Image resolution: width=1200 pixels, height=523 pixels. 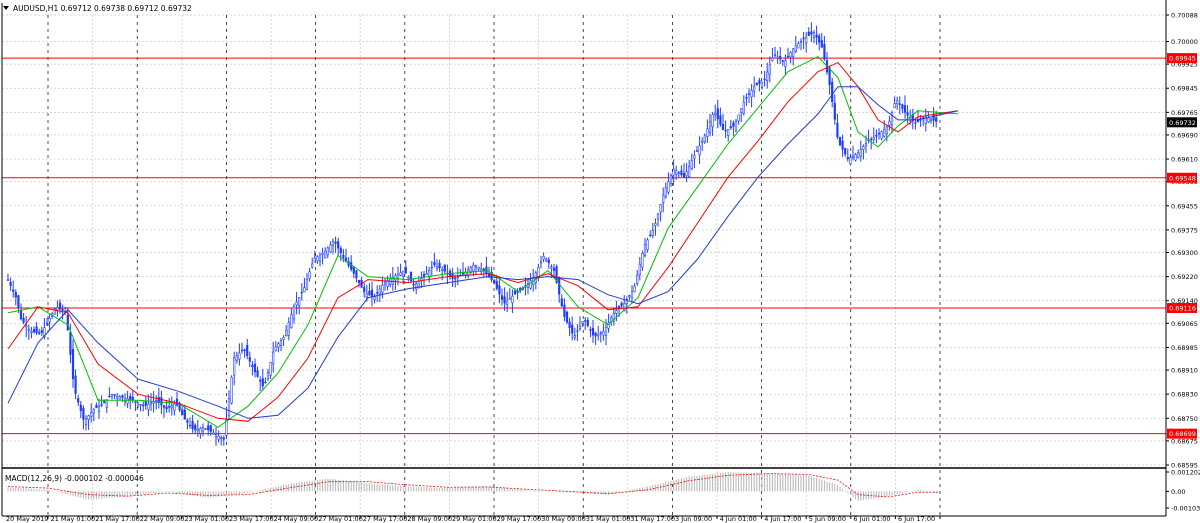 I want to click on price-tick-label: 0.70000, so click(x=1184, y=42).